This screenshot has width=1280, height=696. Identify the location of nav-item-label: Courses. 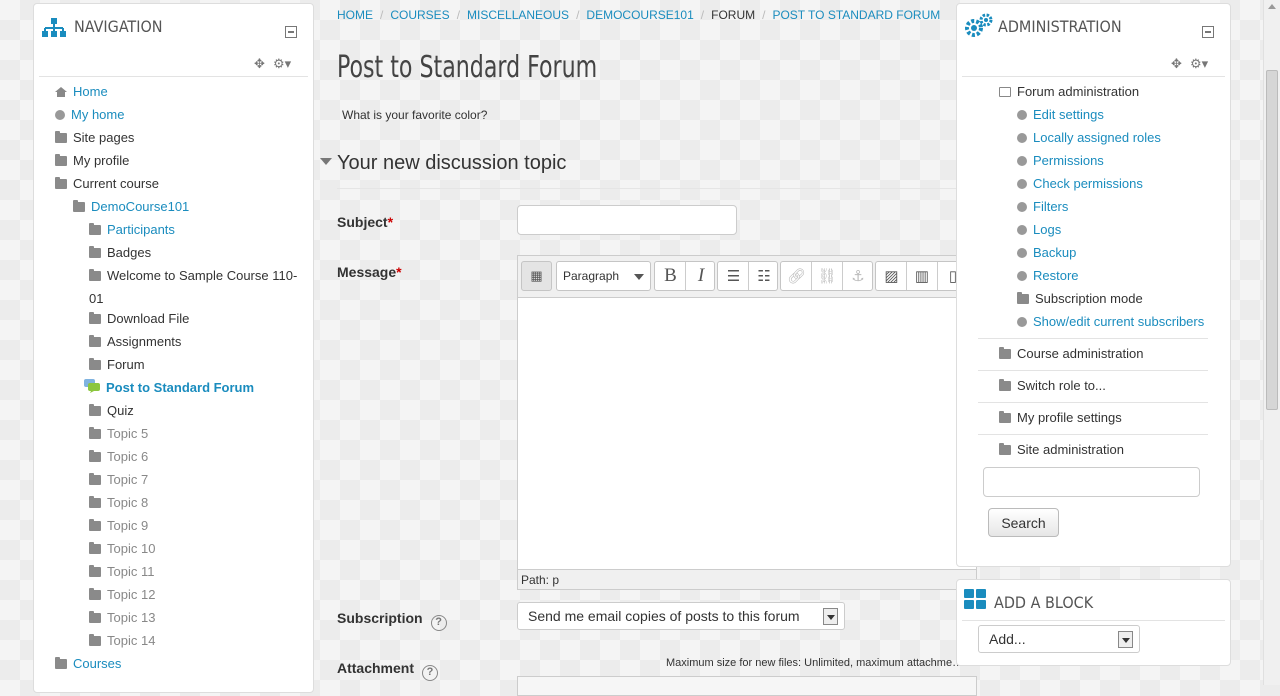
(97, 663).